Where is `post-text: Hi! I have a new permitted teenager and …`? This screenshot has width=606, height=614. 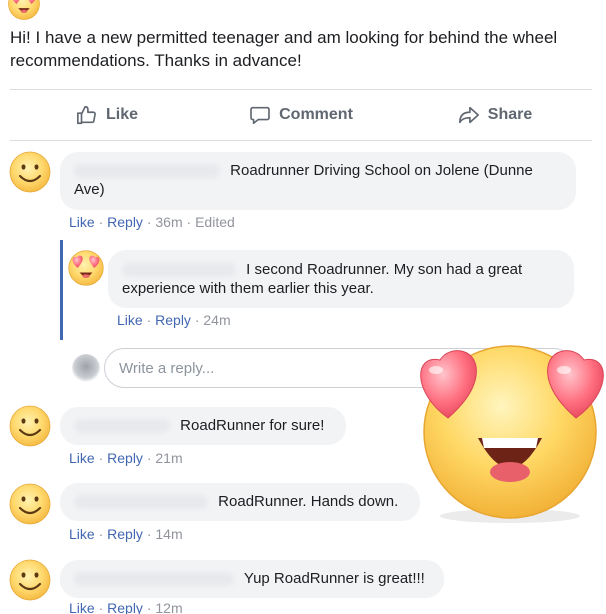
post-text: Hi! I have a new permitted teenager and … is located at coordinates (284, 49).